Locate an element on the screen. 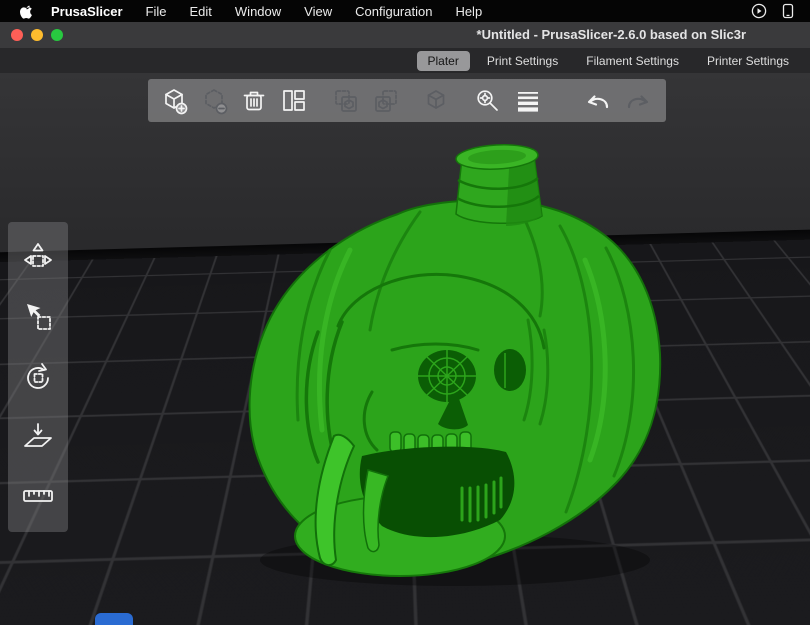 The height and width of the screenshot is (625, 810). add-button is located at coordinates (174, 101).